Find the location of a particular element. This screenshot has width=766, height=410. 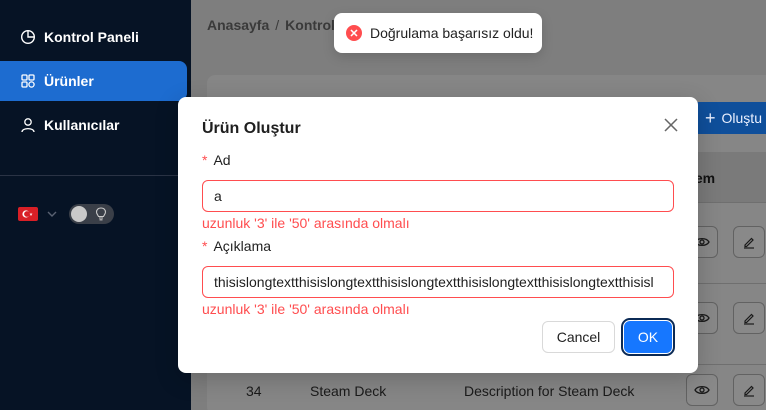

name-input is located at coordinates (438, 196).